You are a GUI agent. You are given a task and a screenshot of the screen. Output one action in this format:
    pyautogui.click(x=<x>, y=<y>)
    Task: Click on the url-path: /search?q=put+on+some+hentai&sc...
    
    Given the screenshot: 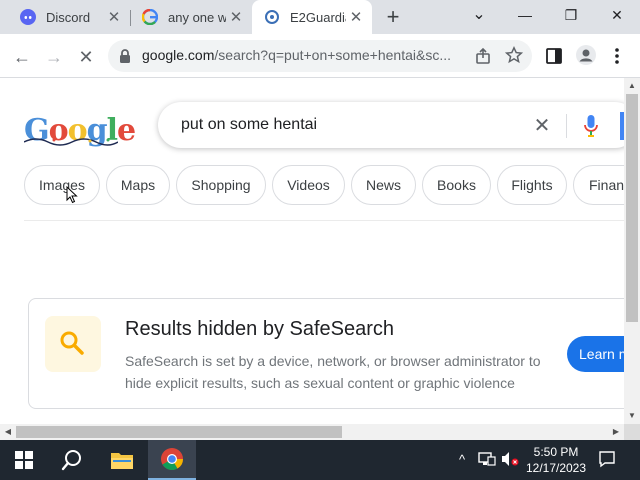 What is the action you would take?
    pyautogui.click(x=332, y=55)
    